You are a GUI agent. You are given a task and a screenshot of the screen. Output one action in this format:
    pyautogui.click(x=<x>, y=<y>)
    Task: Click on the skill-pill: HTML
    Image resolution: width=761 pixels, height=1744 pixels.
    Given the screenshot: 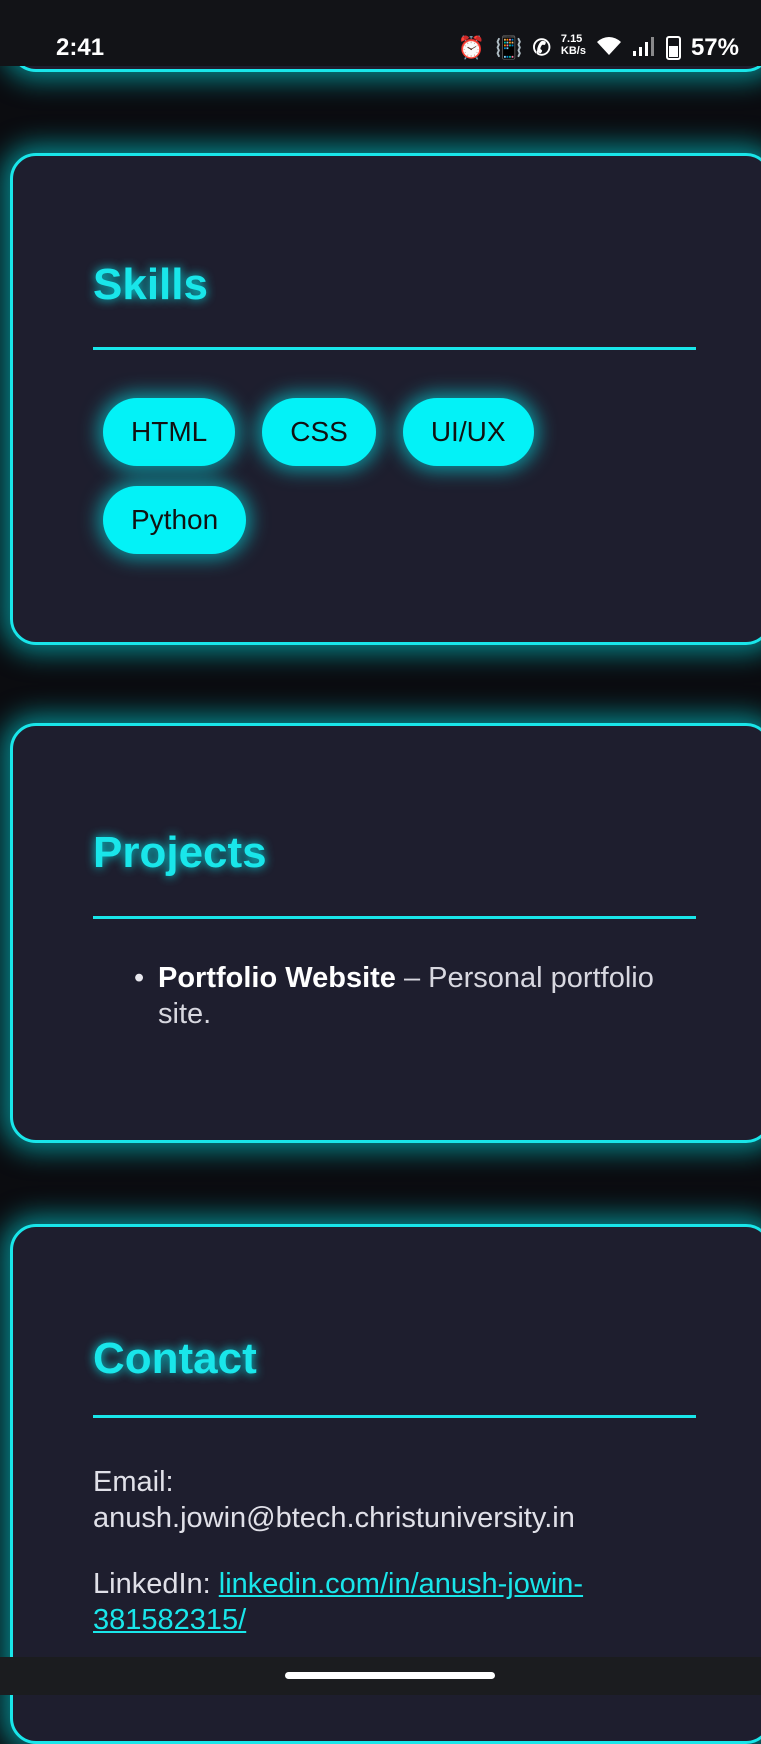 What is the action you would take?
    pyautogui.click(x=169, y=432)
    